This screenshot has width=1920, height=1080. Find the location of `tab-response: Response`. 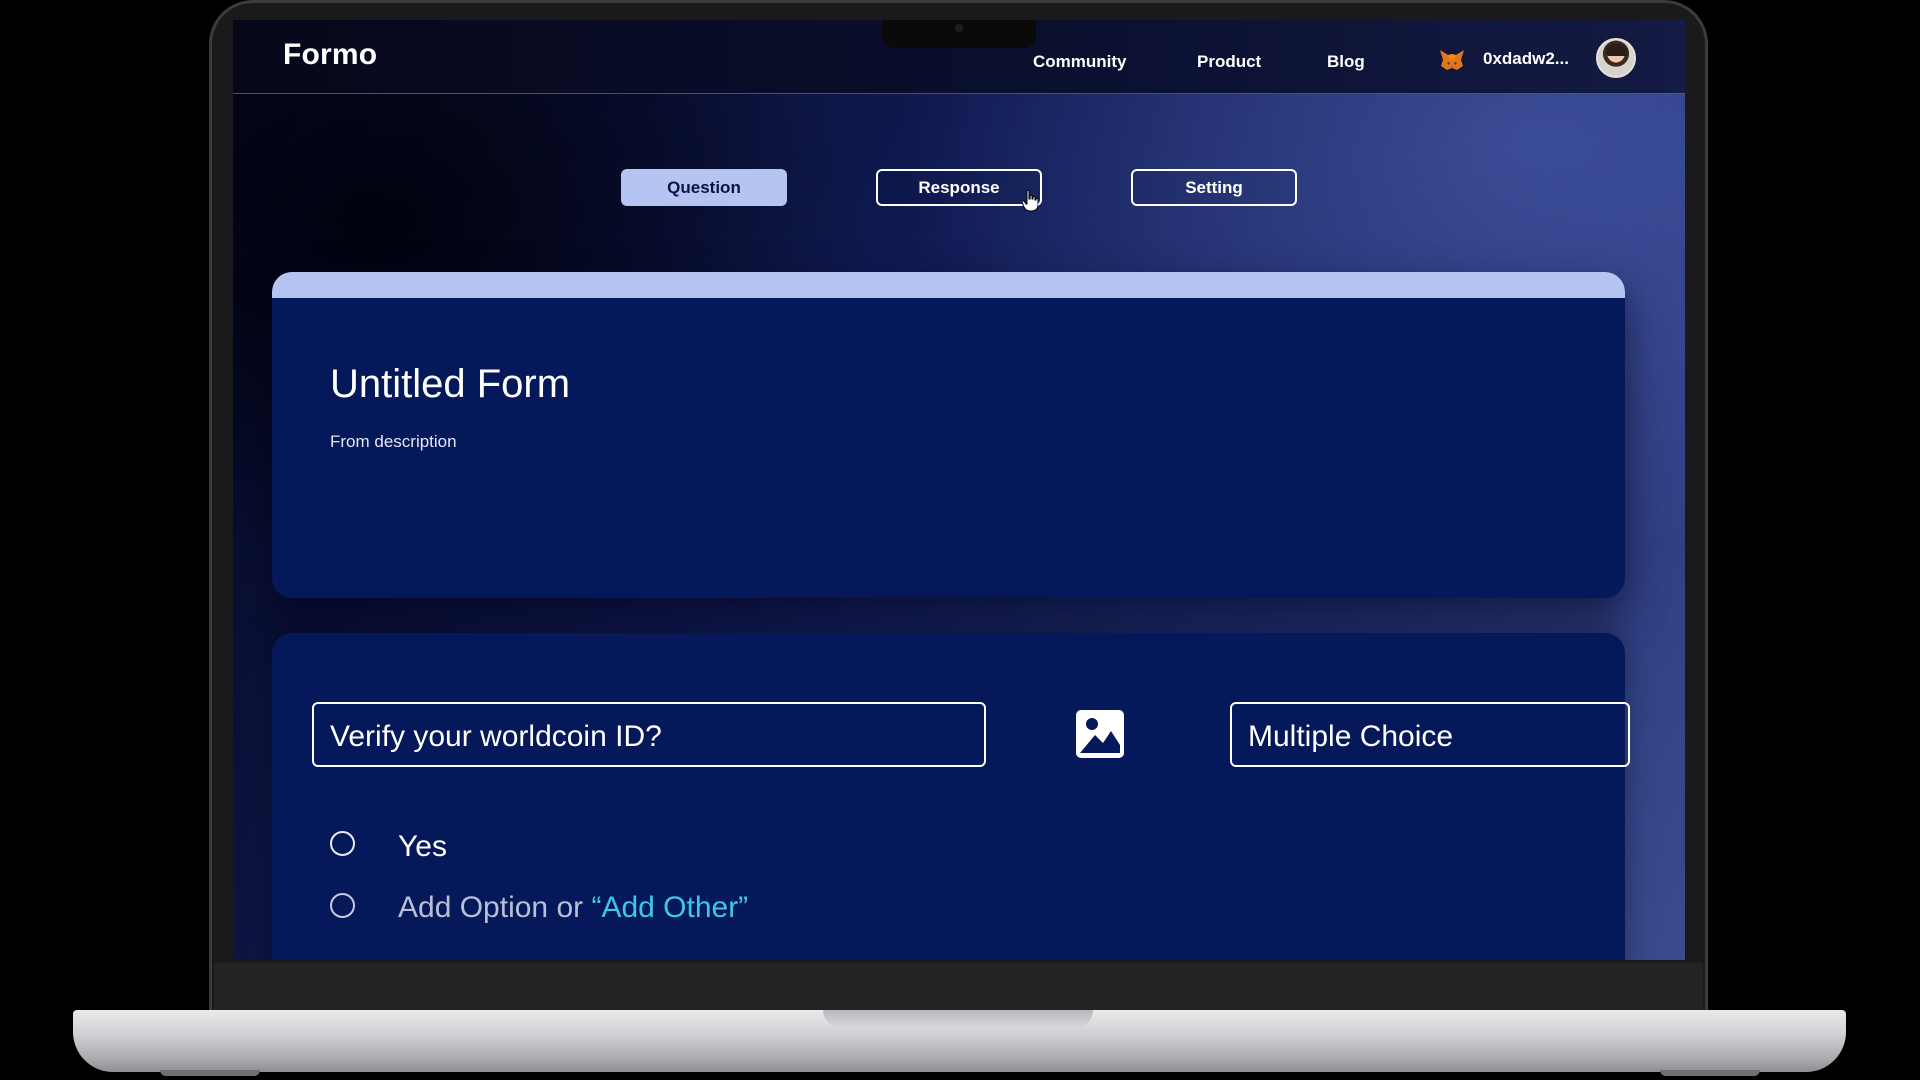

tab-response: Response is located at coordinates (959, 187).